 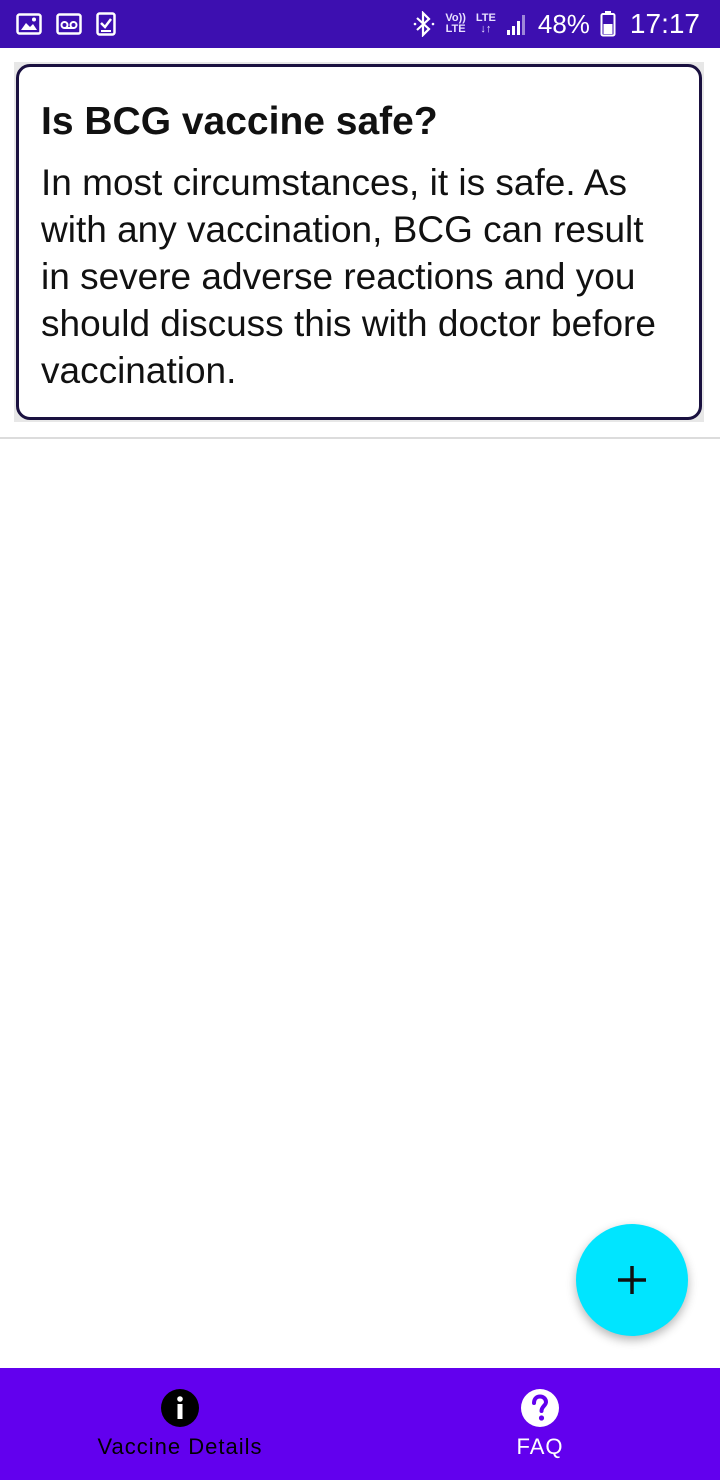 What do you see at coordinates (180, 1408) in the screenshot?
I see `info-icon` at bounding box center [180, 1408].